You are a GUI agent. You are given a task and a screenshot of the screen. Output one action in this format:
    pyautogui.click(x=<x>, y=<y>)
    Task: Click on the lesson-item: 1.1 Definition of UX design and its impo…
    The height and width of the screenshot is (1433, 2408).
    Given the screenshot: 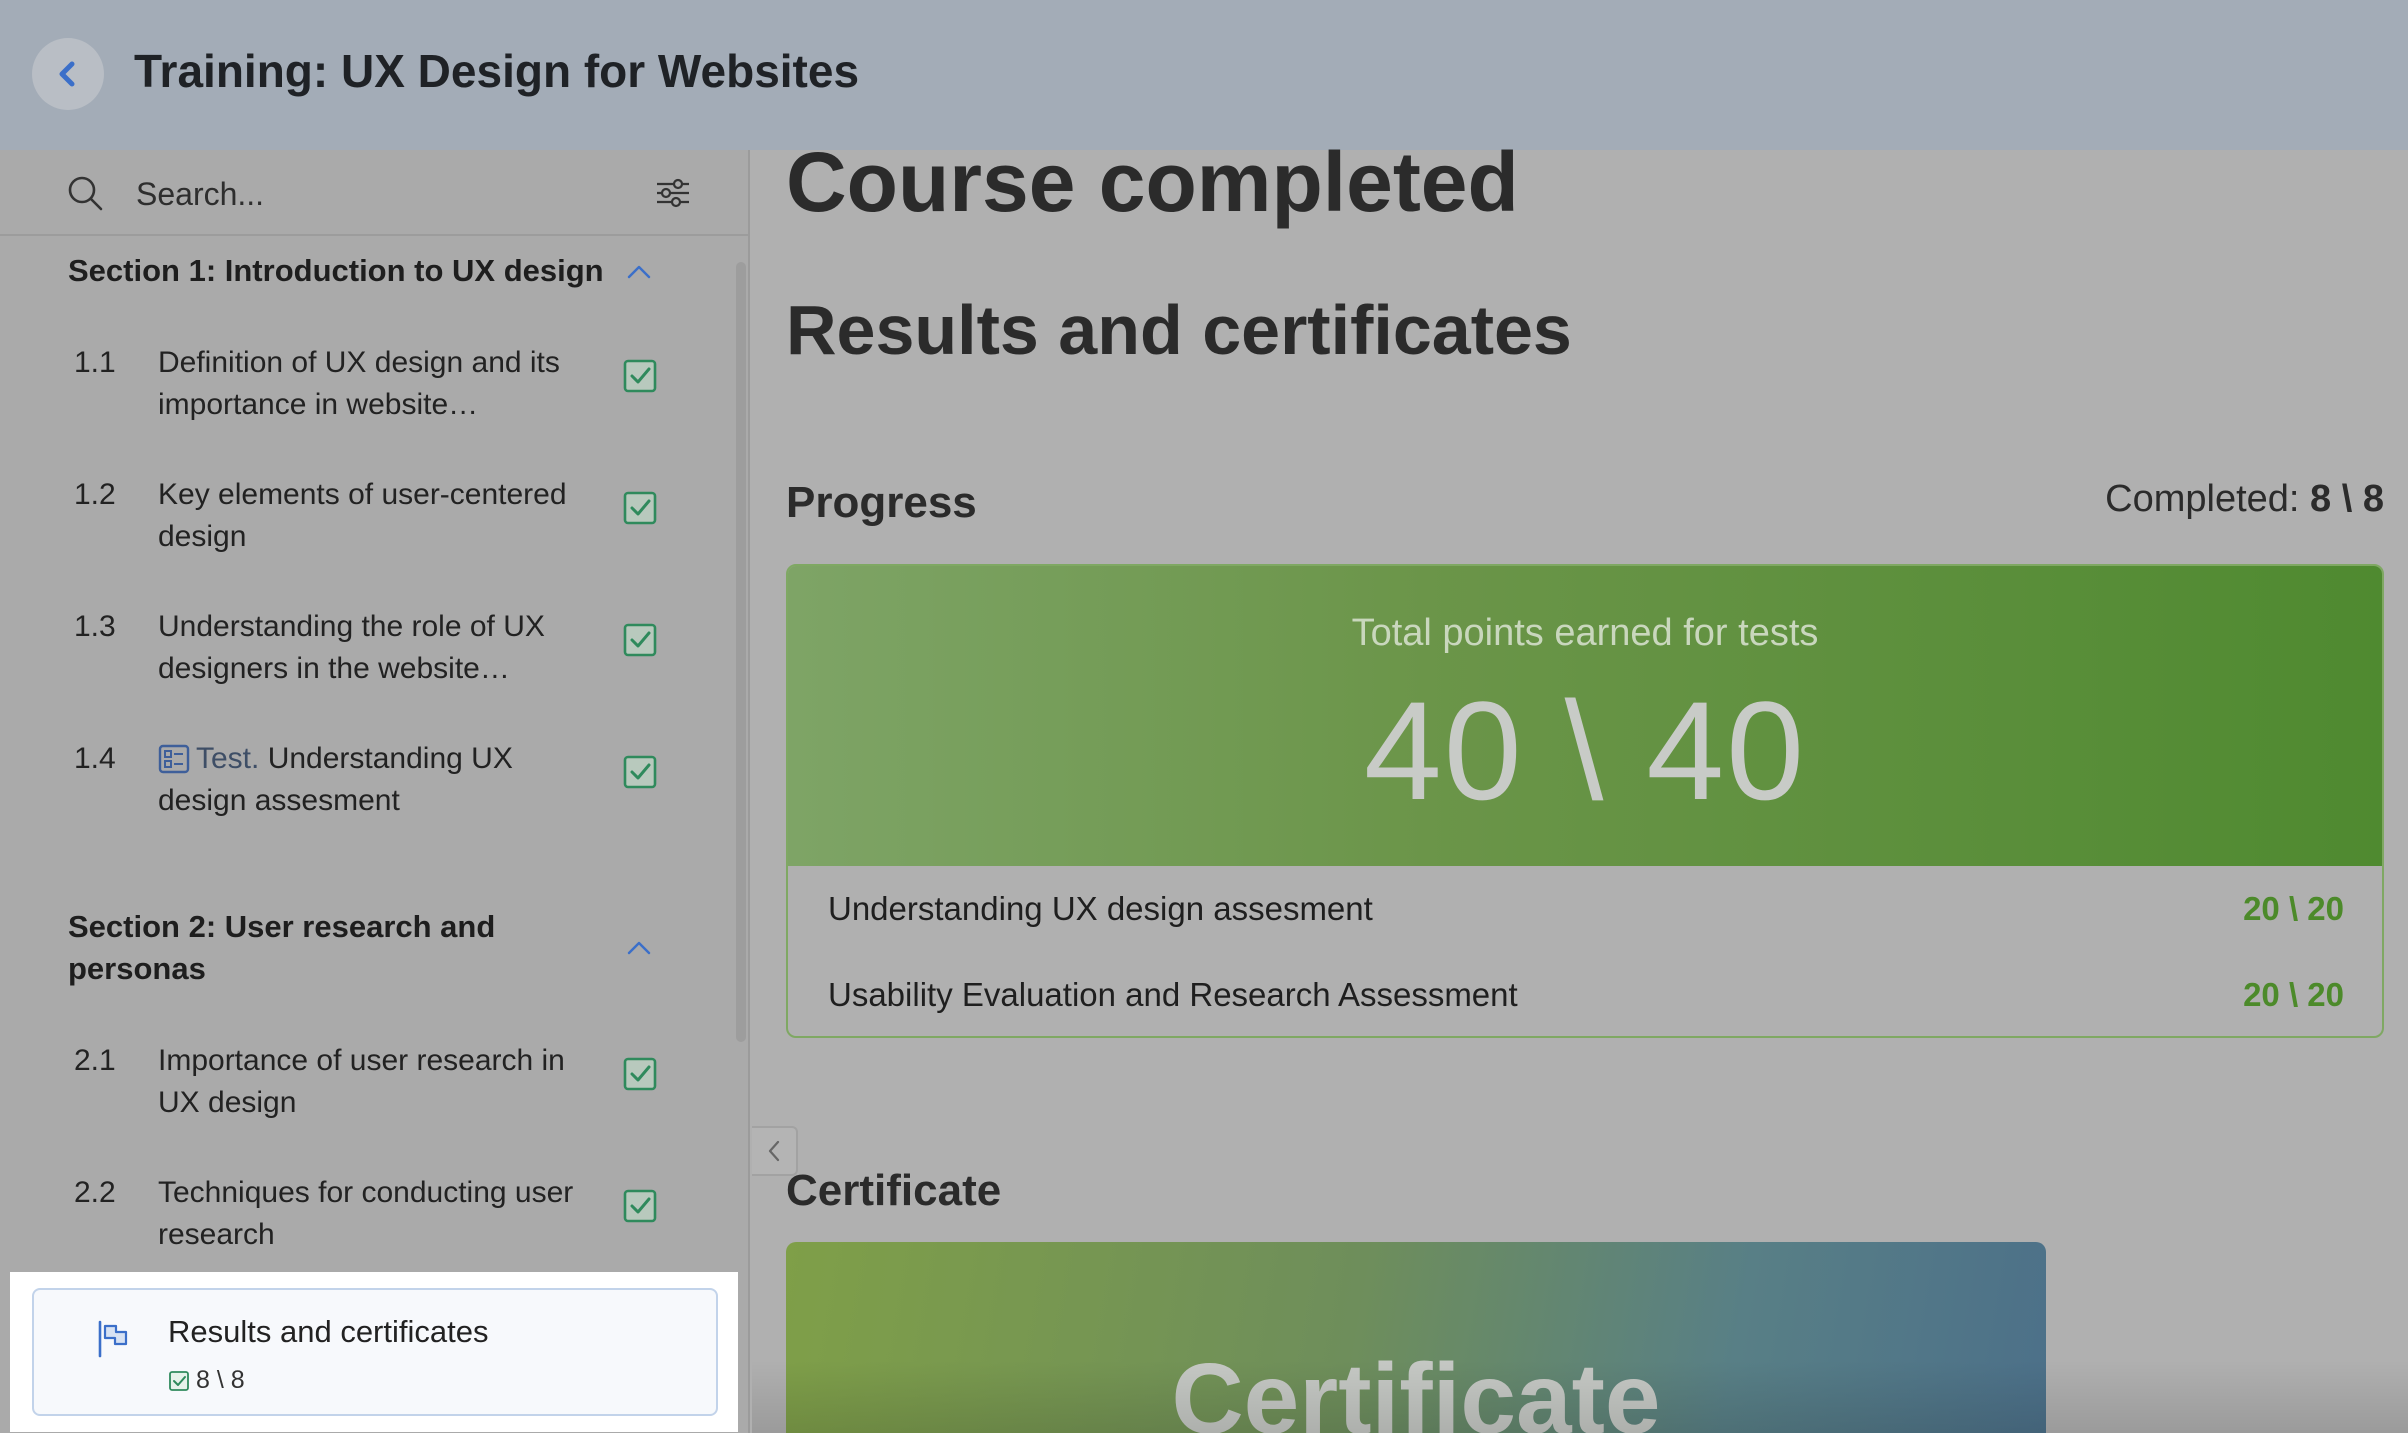 What is the action you would take?
    pyautogui.click(x=374, y=402)
    